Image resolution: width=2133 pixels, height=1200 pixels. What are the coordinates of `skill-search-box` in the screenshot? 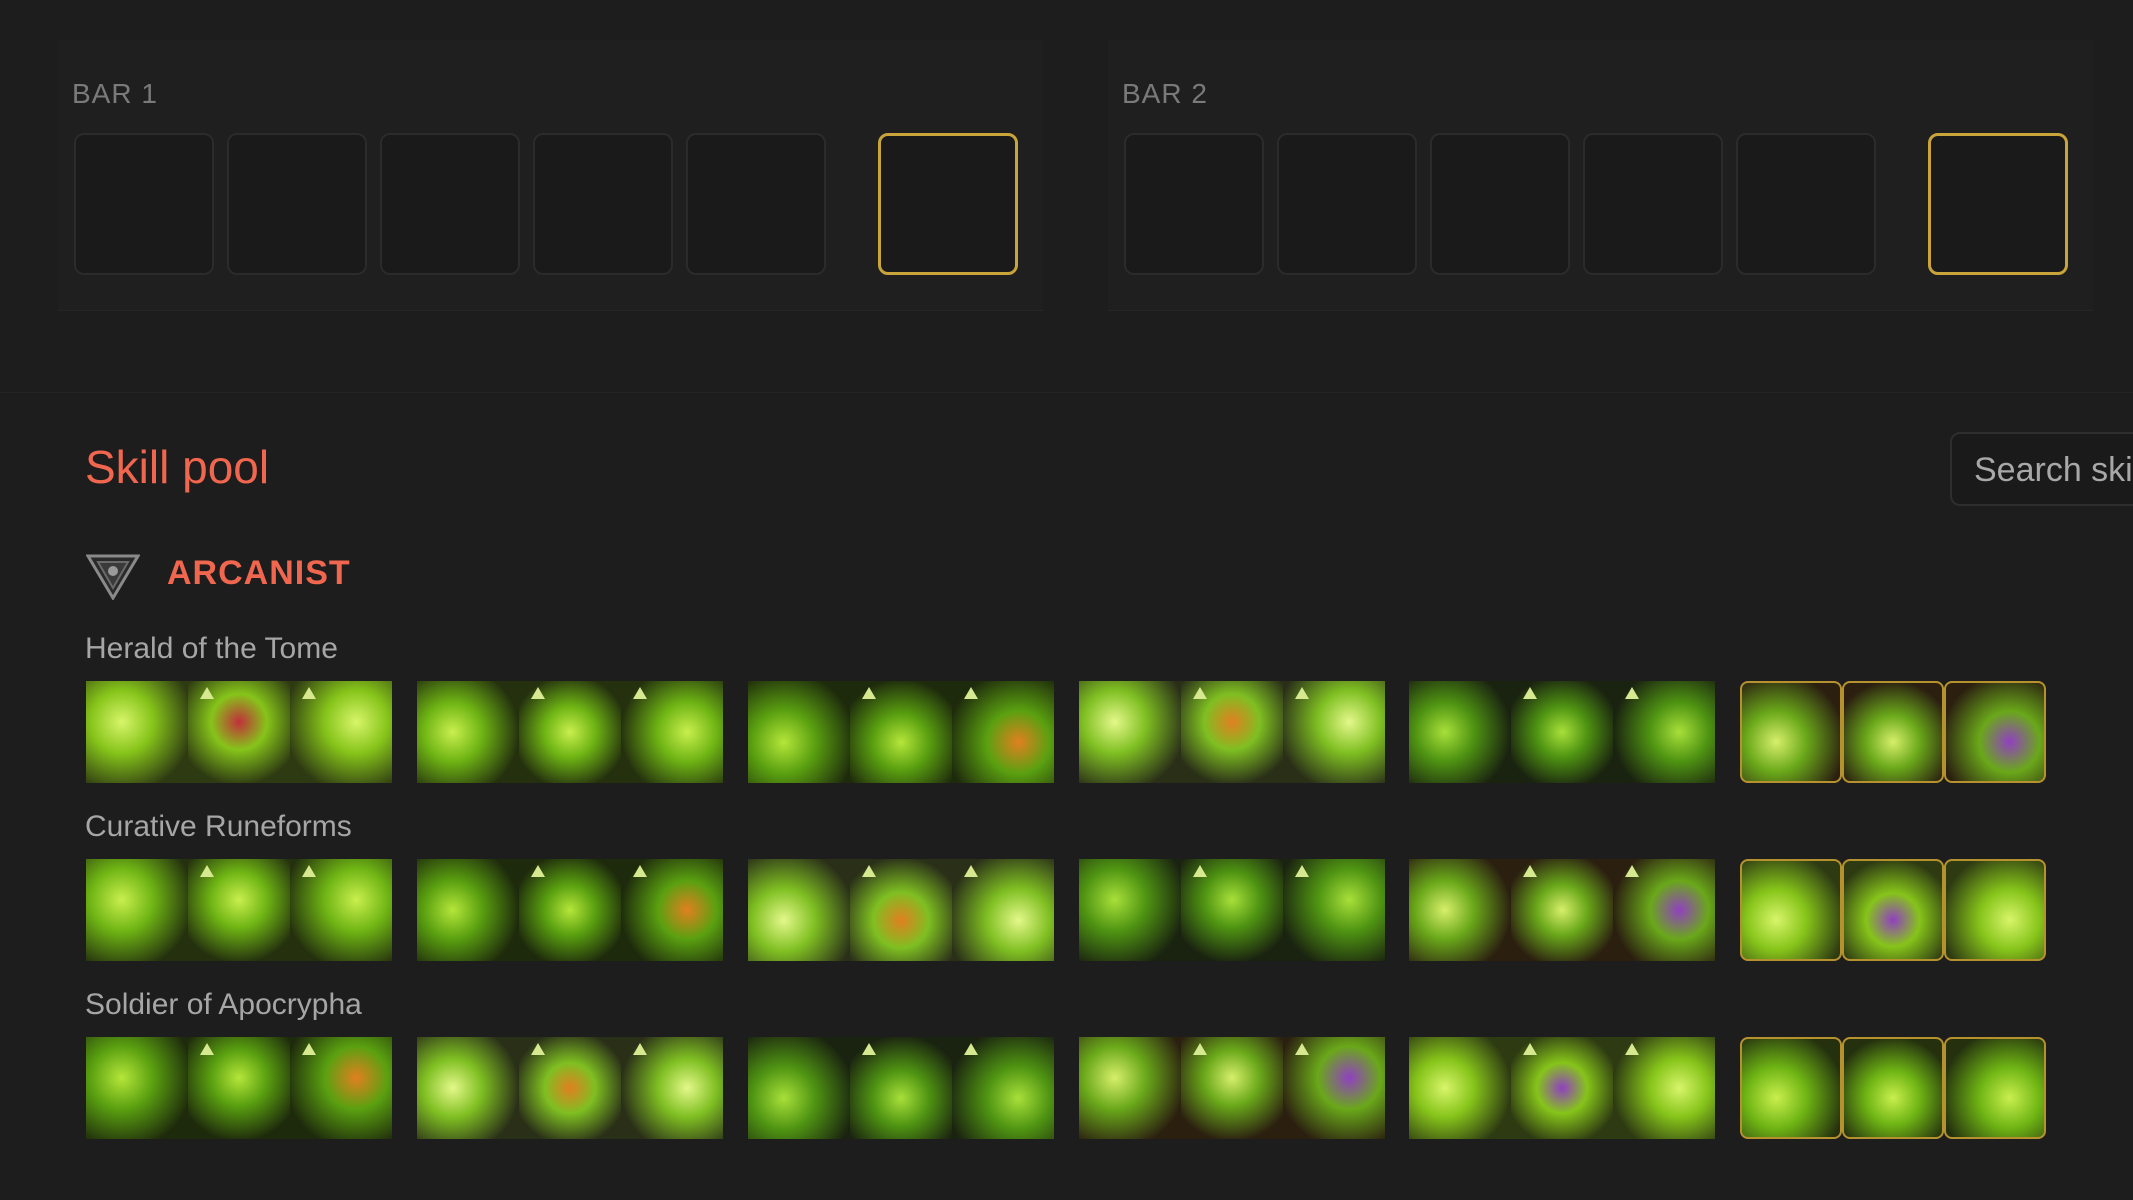 It's located at (2041, 469).